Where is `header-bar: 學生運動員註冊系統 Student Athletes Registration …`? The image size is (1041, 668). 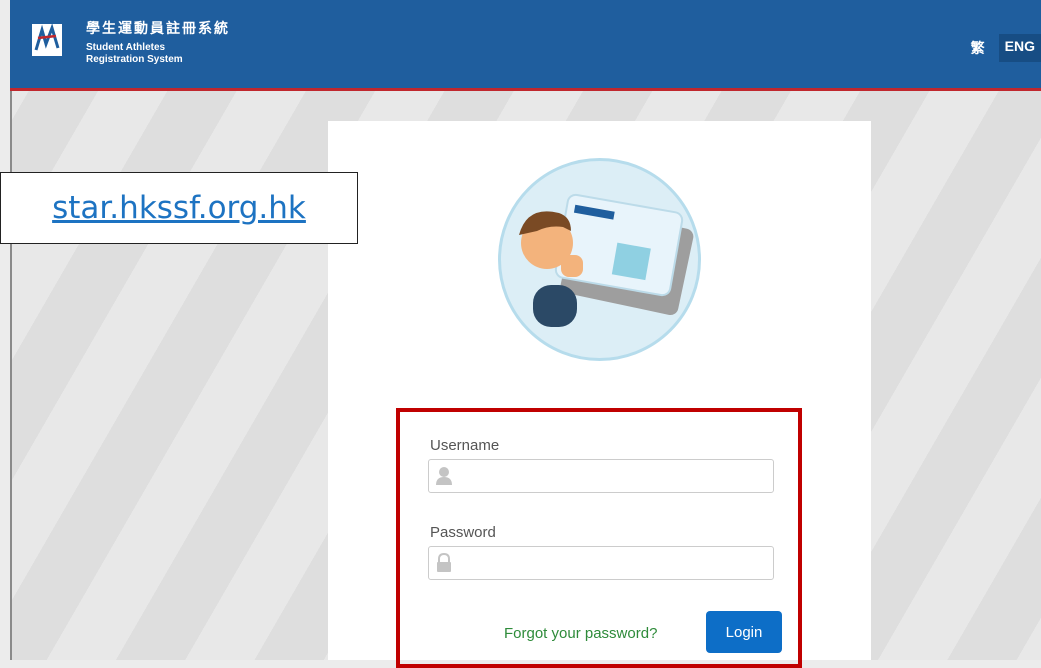
header-bar: 學生運動員註冊系統 Student Athletes Registration … is located at coordinates (525, 45).